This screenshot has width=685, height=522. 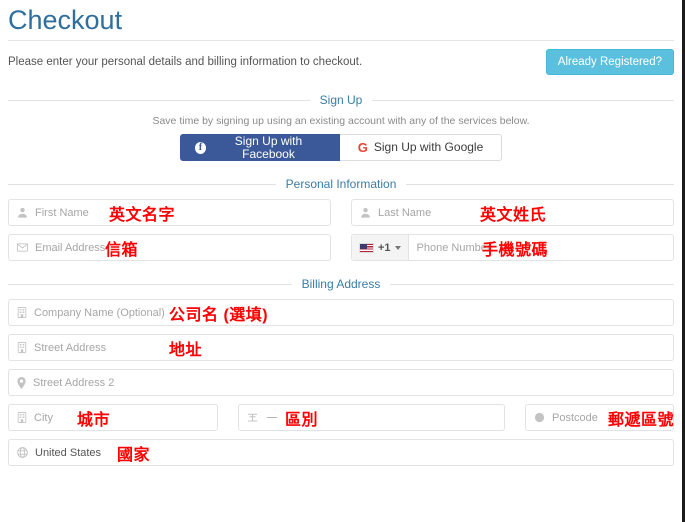 What do you see at coordinates (453, 247) in the screenshot?
I see `phone-placeholder: Phone Number` at bounding box center [453, 247].